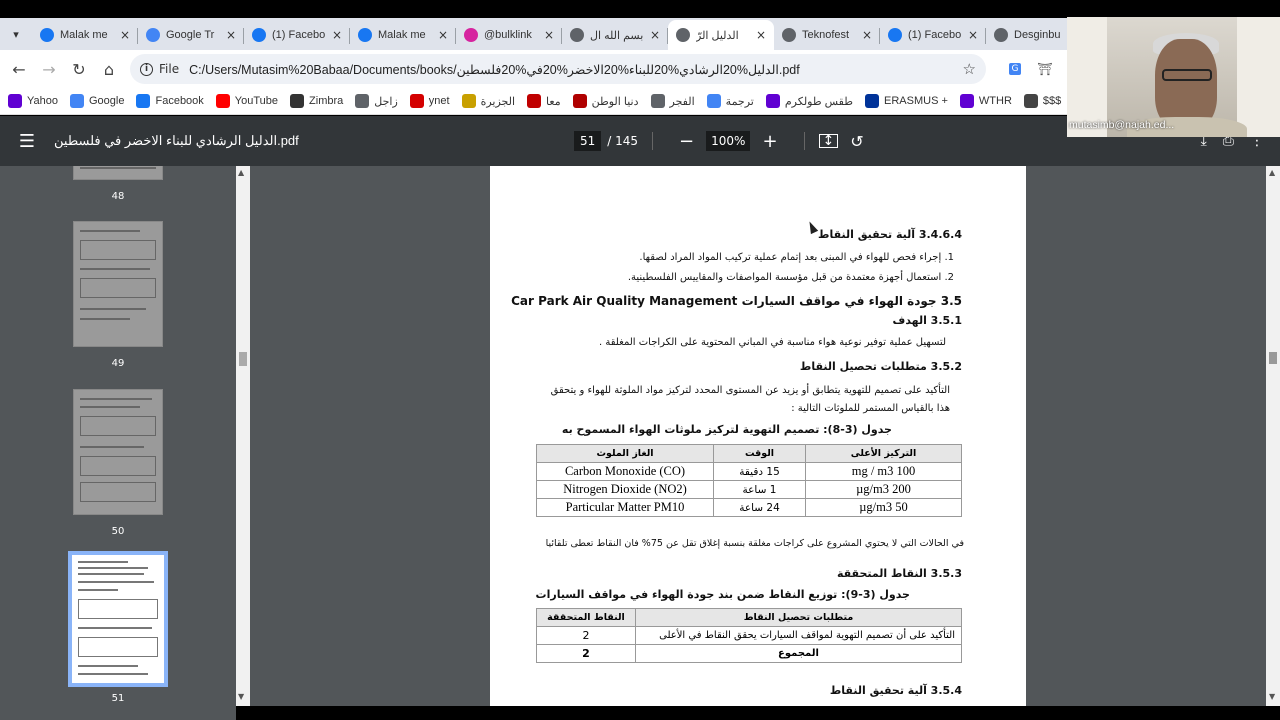  What do you see at coordinates (49, 69) in the screenshot?
I see `forward-button: →` at bounding box center [49, 69].